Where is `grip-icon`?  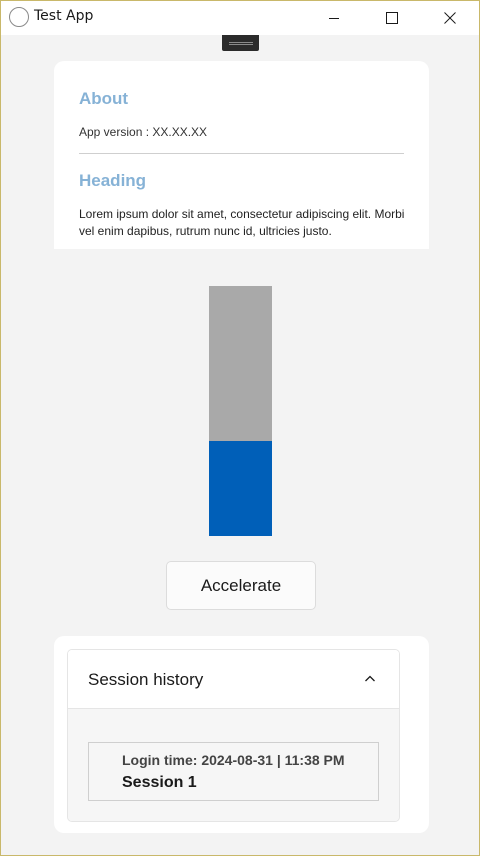 grip-icon is located at coordinates (240, 43).